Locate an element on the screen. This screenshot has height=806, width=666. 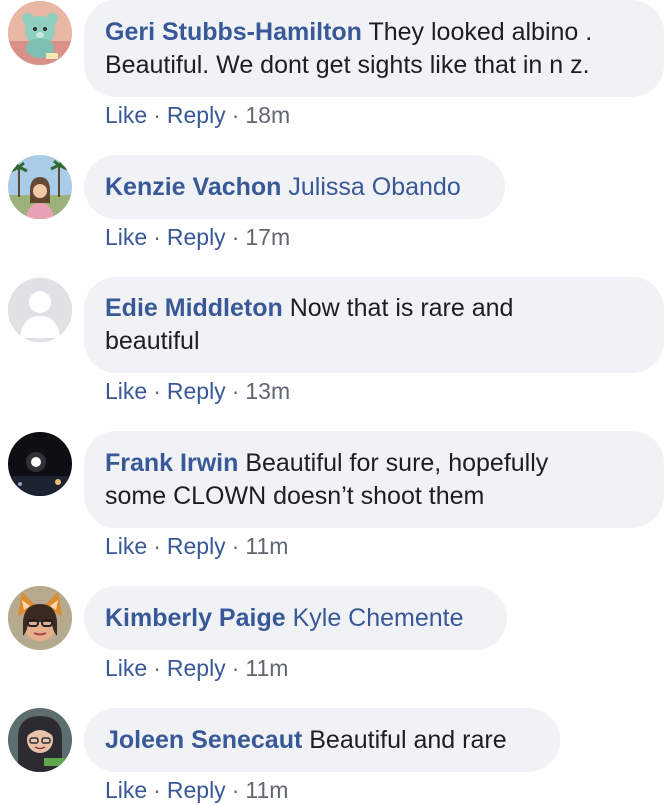
comment-author: Kimberly Paige is located at coordinates (195, 618).